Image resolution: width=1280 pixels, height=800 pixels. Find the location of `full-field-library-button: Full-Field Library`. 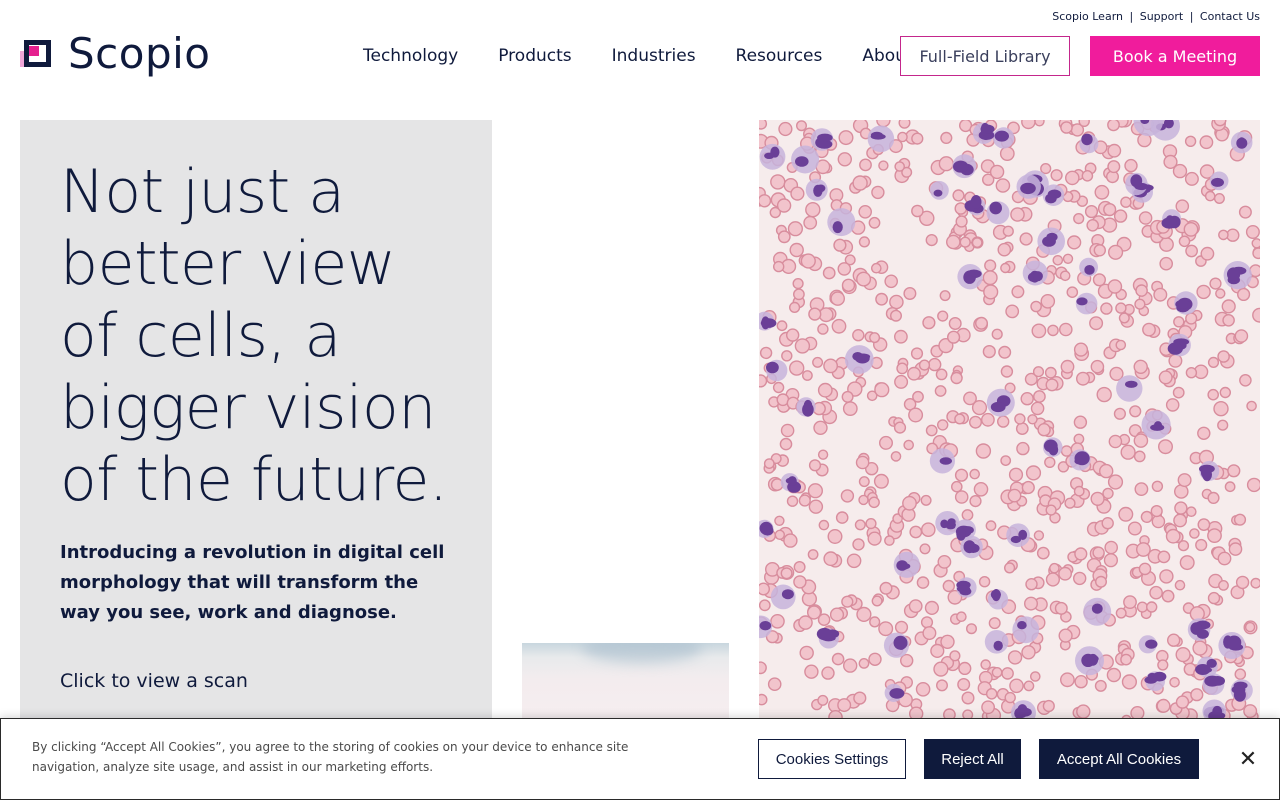

full-field-library-button: Full-Field Library is located at coordinates (985, 56).